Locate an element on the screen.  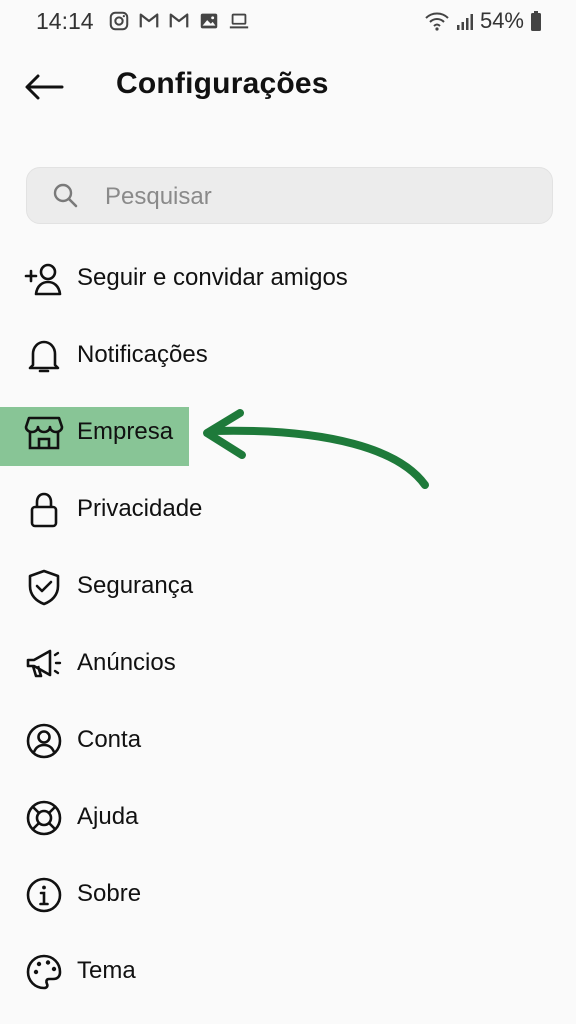
menu-item-account: Conta is located at coordinates (288, 741).